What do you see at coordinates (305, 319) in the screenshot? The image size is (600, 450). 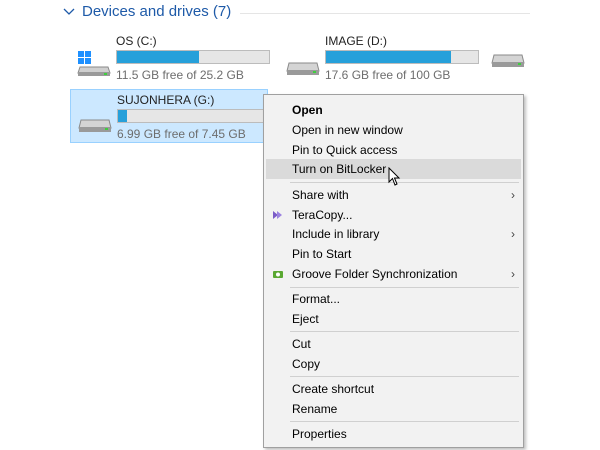 I see `menu-item-label: Eject` at bounding box center [305, 319].